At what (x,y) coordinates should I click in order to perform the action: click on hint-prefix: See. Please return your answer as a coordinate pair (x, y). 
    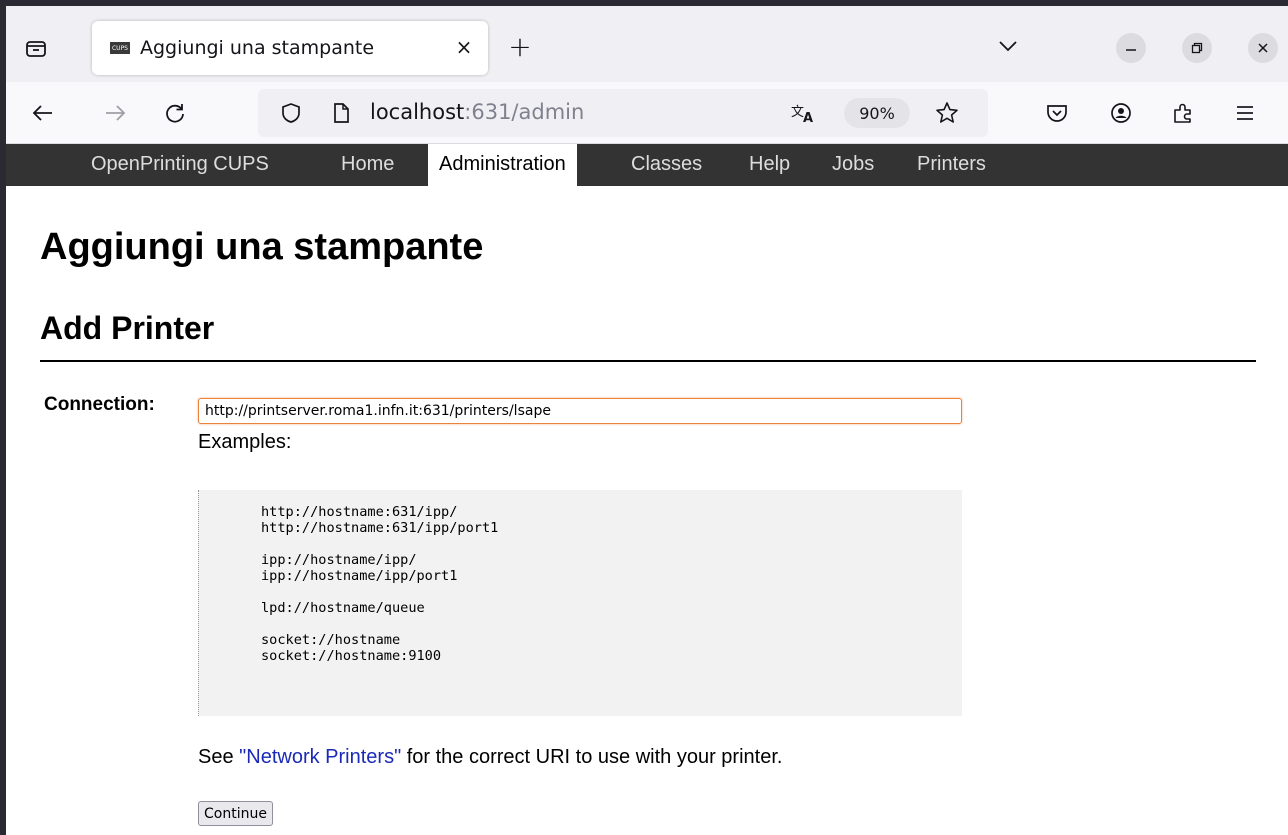
    Looking at the image, I should click on (219, 757).